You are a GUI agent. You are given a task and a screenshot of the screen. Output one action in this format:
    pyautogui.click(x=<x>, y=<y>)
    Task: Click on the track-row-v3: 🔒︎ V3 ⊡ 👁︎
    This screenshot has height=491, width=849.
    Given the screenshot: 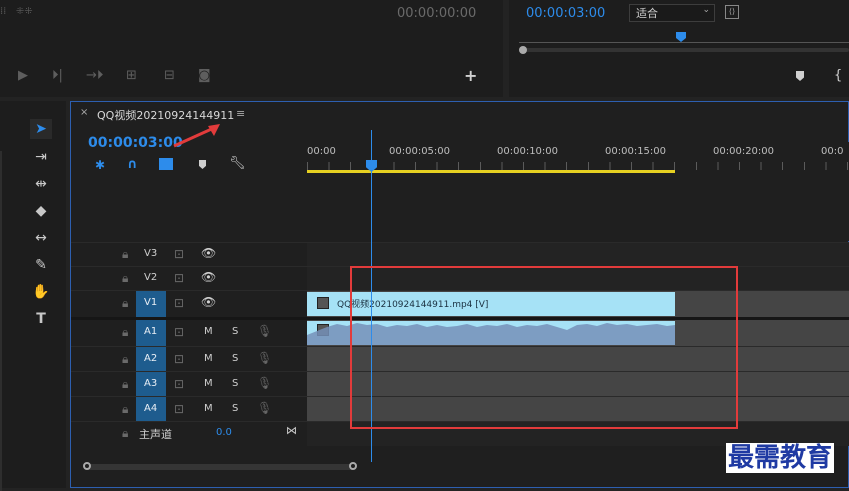 What is the action you would take?
    pyautogui.click(x=460, y=254)
    